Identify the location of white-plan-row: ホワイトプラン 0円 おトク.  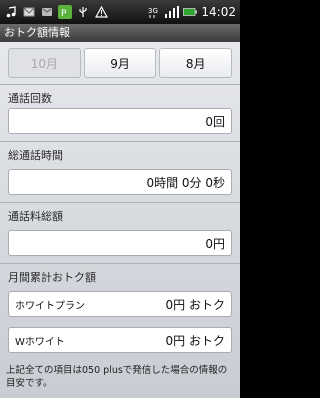
(120, 304).